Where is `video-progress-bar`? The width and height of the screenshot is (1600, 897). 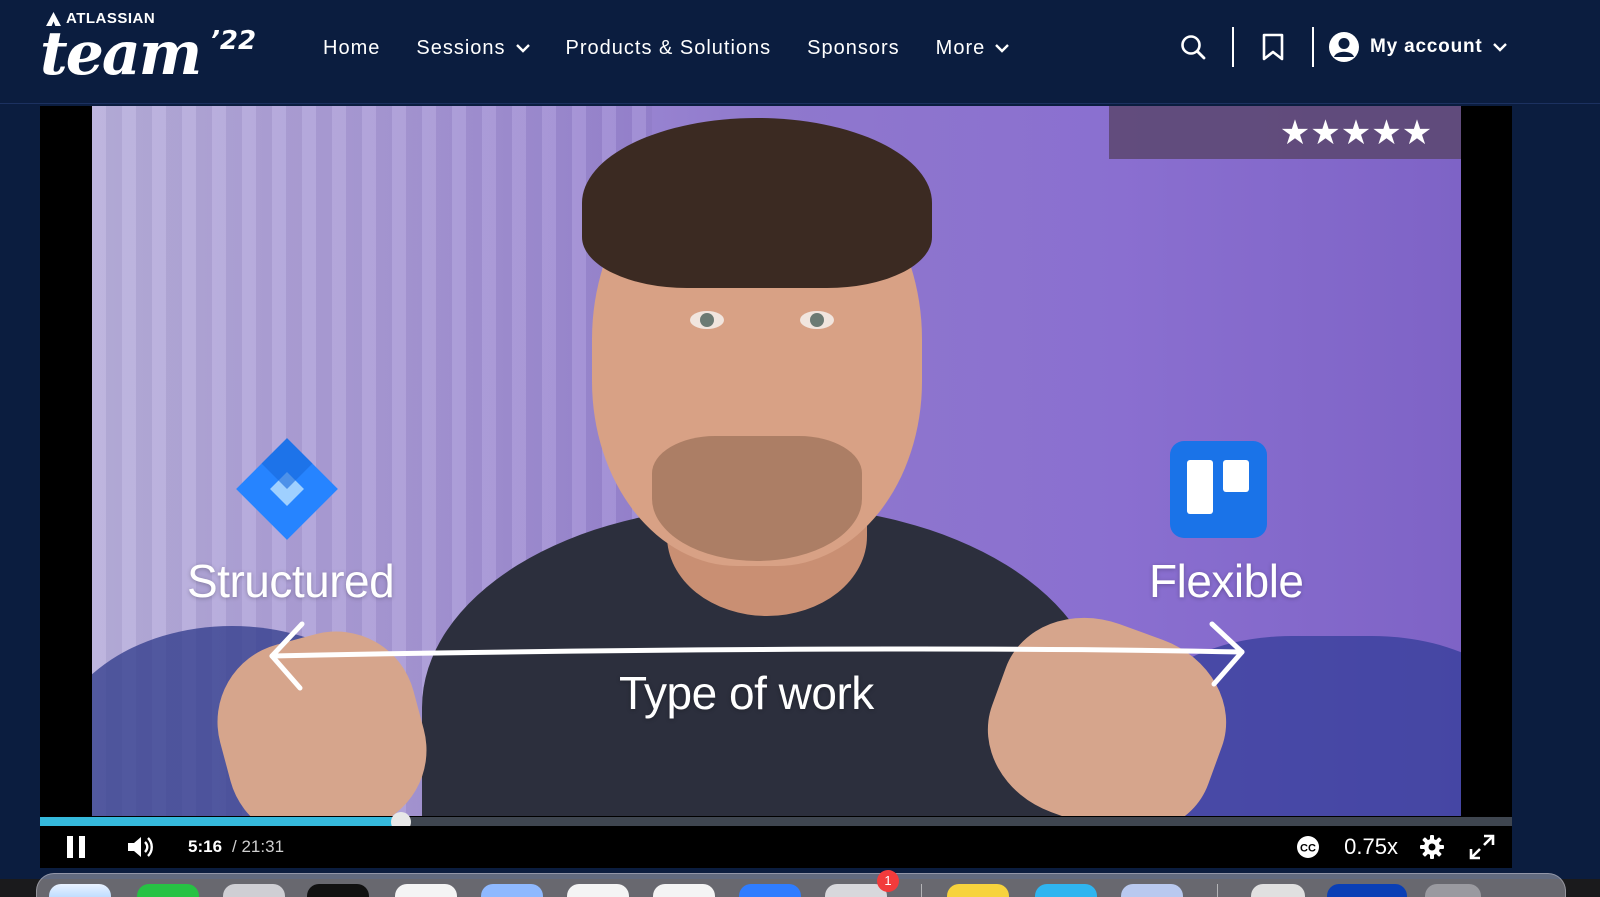
video-progress-bar is located at coordinates (776, 822).